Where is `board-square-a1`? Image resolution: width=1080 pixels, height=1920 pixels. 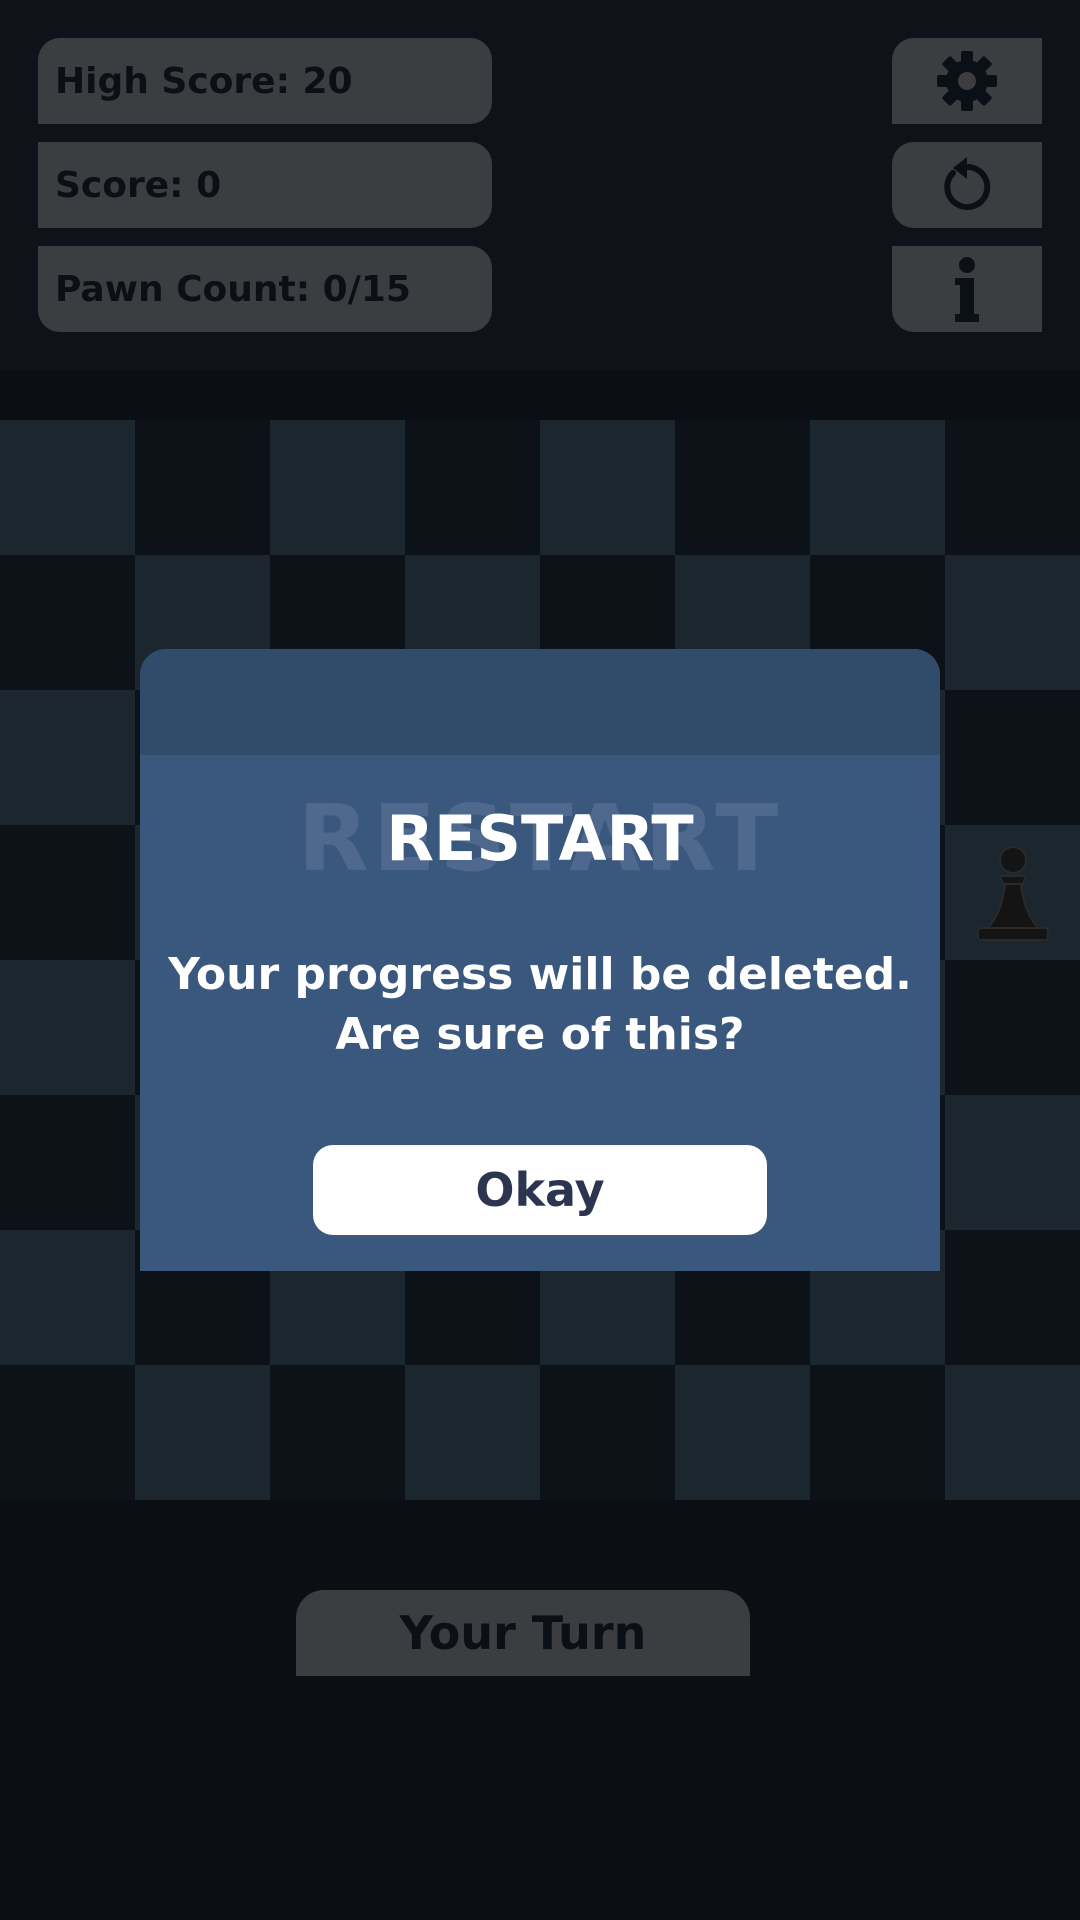 board-square-a1 is located at coordinates (67, 1432).